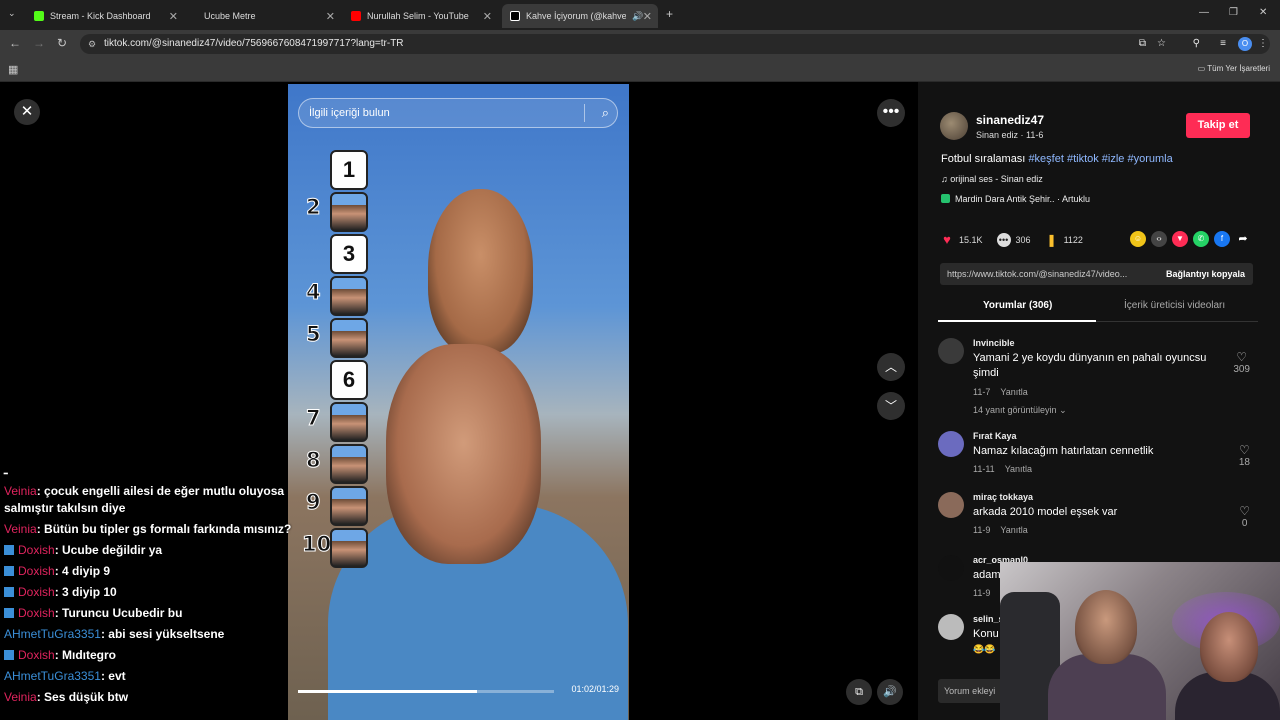 The height and width of the screenshot is (720, 1280). I want to click on chat-message: AHmetTuGra3351: abi sesi yükseltsene, so click(150, 634).